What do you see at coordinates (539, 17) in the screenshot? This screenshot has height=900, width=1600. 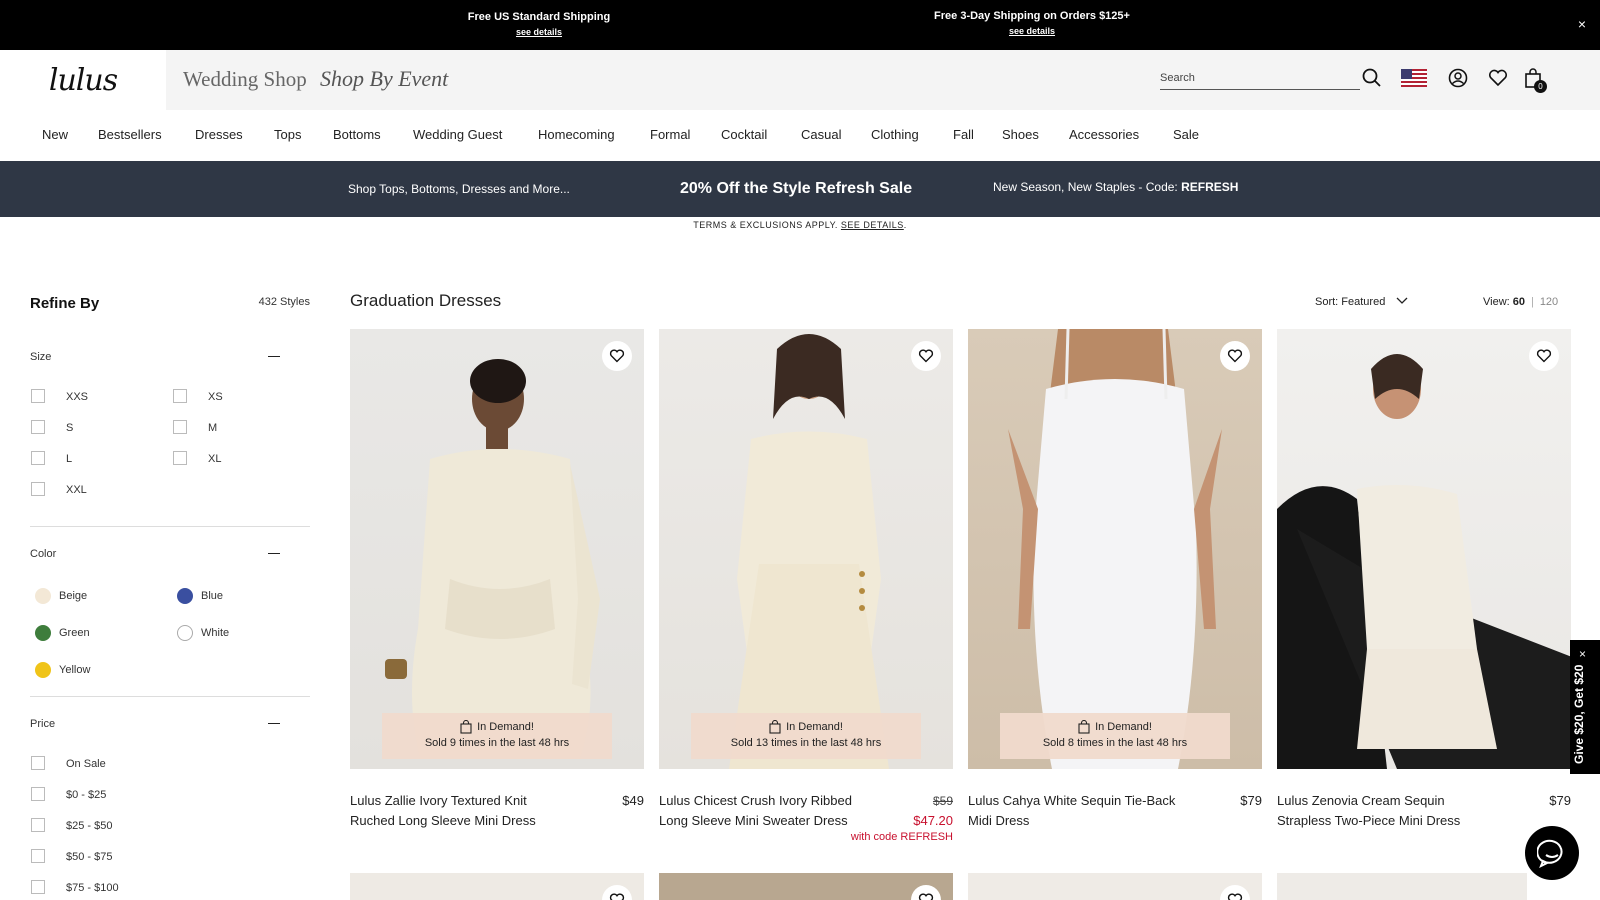 I see `shipping-title-left: Free US Standard Shipping` at bounding box center [539, 17].